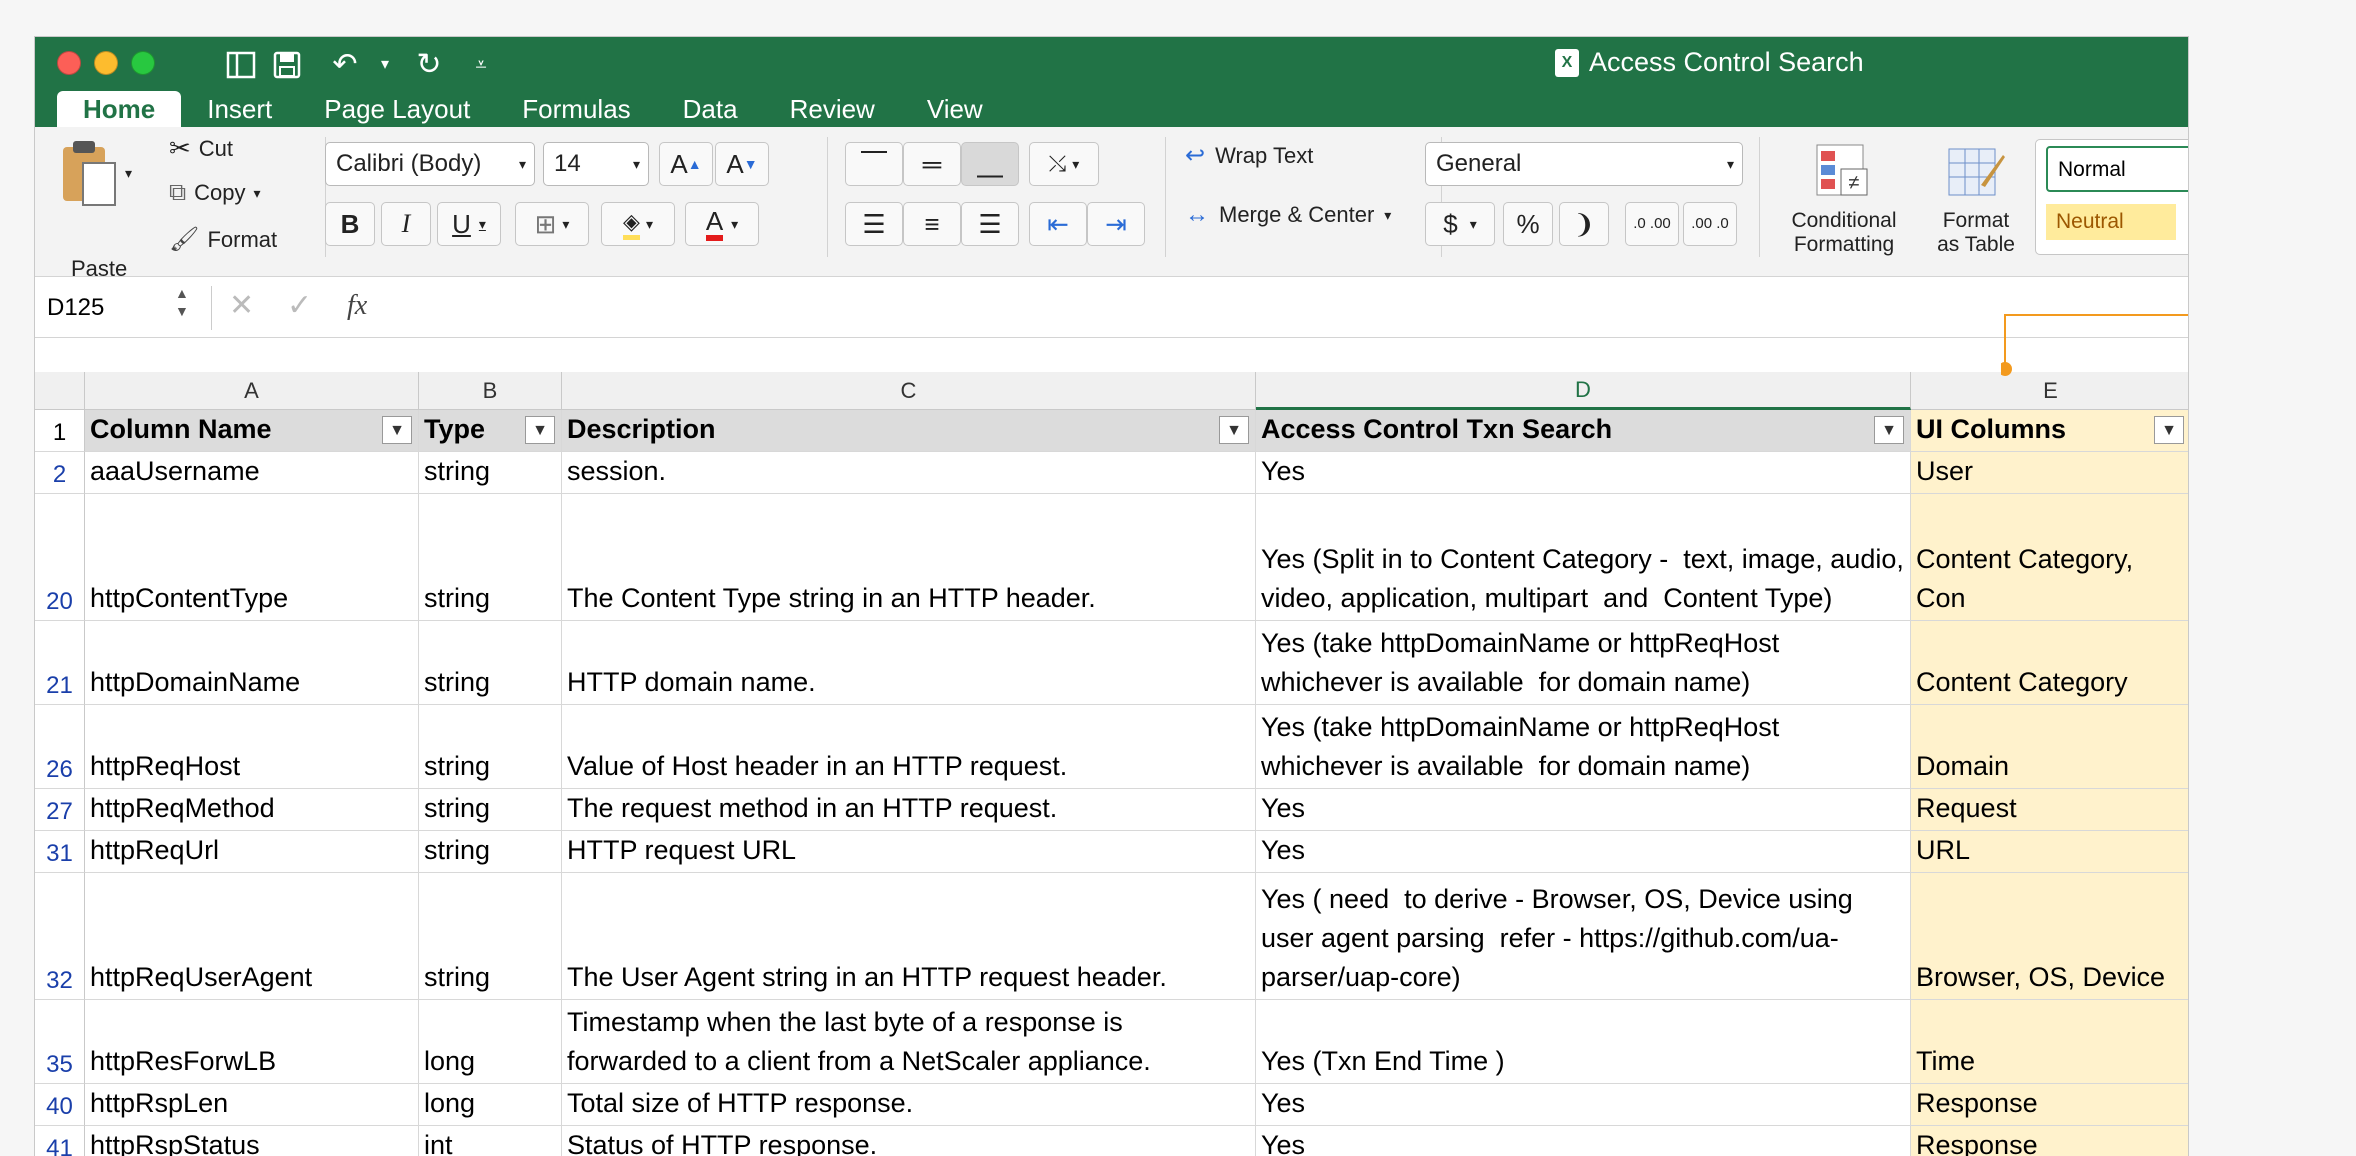 This screenshot has height=1156, width=2356. What do you see at coordinates (638, 224) in the screenshot?
I see `fill-color-button: ◈ ▾` at bounding box center [638, 224].